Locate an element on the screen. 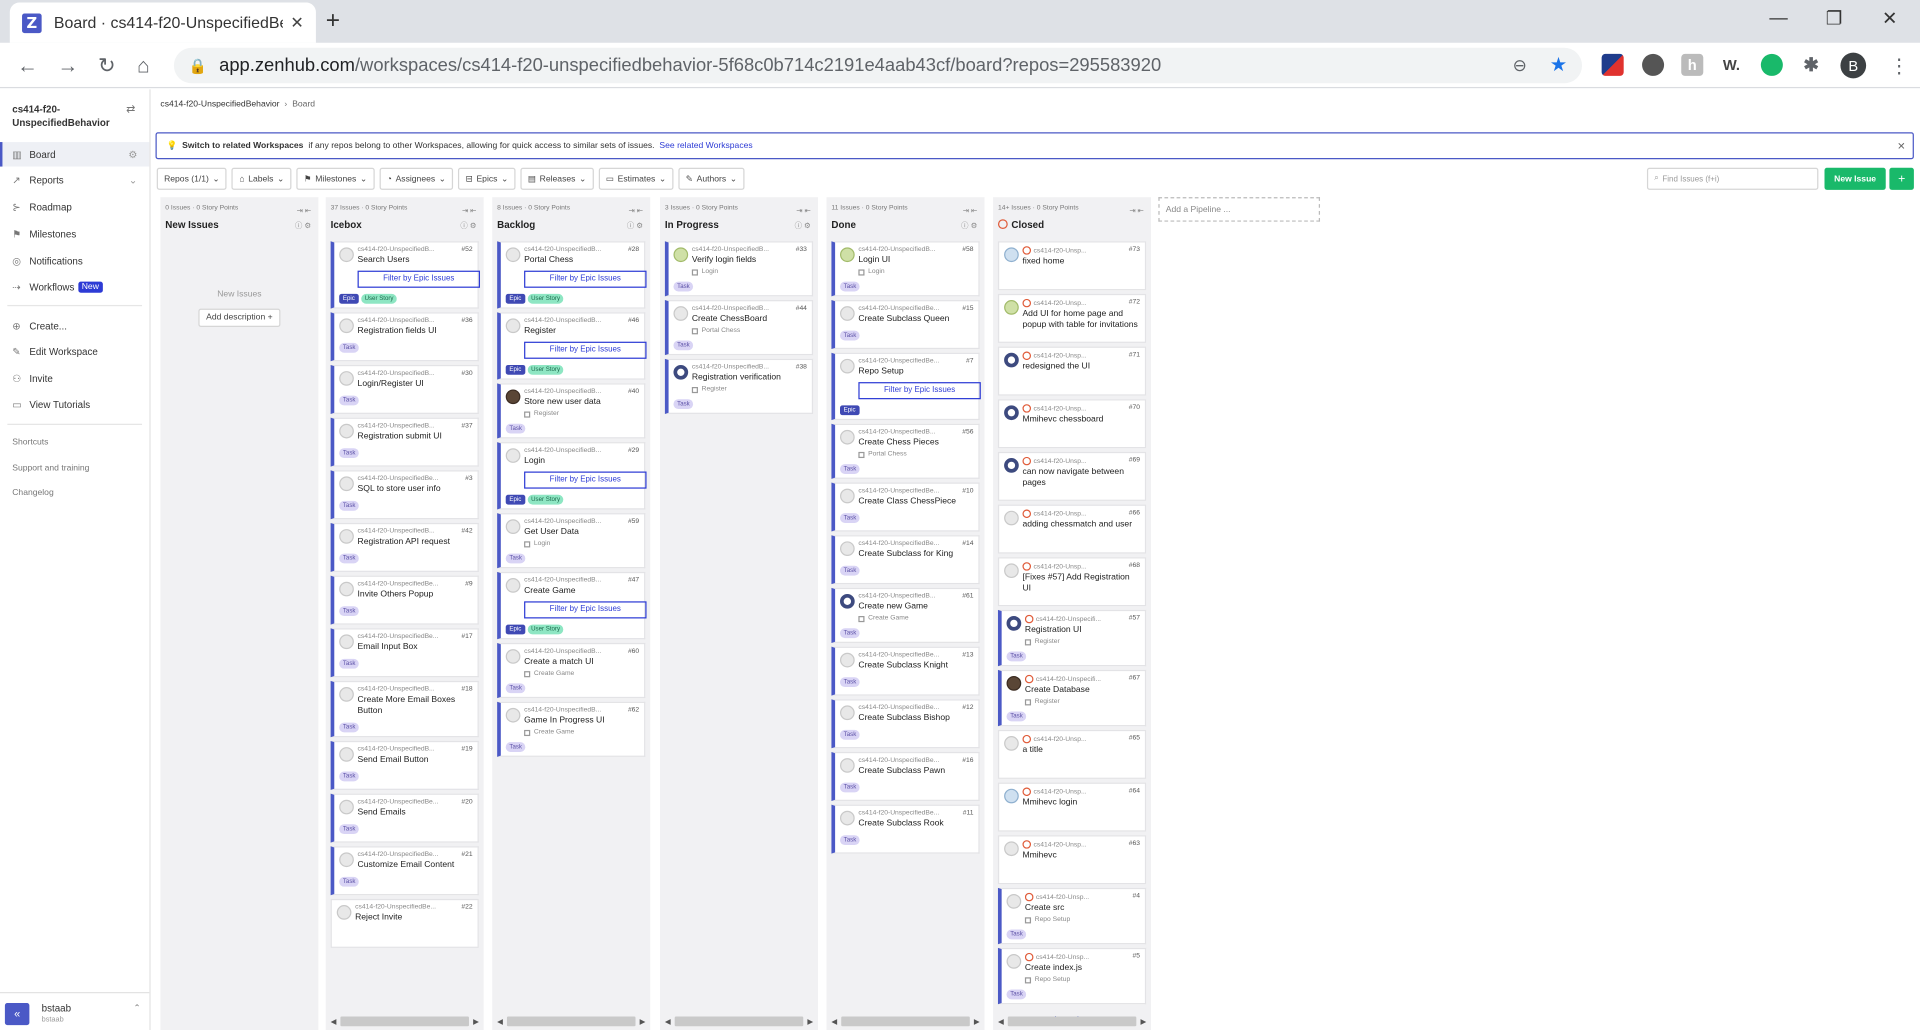 Image resolution: width=1920 pixels, height=1030 pixels. collapse-sidebar-icon: « is located at coordinates (17, 1014).